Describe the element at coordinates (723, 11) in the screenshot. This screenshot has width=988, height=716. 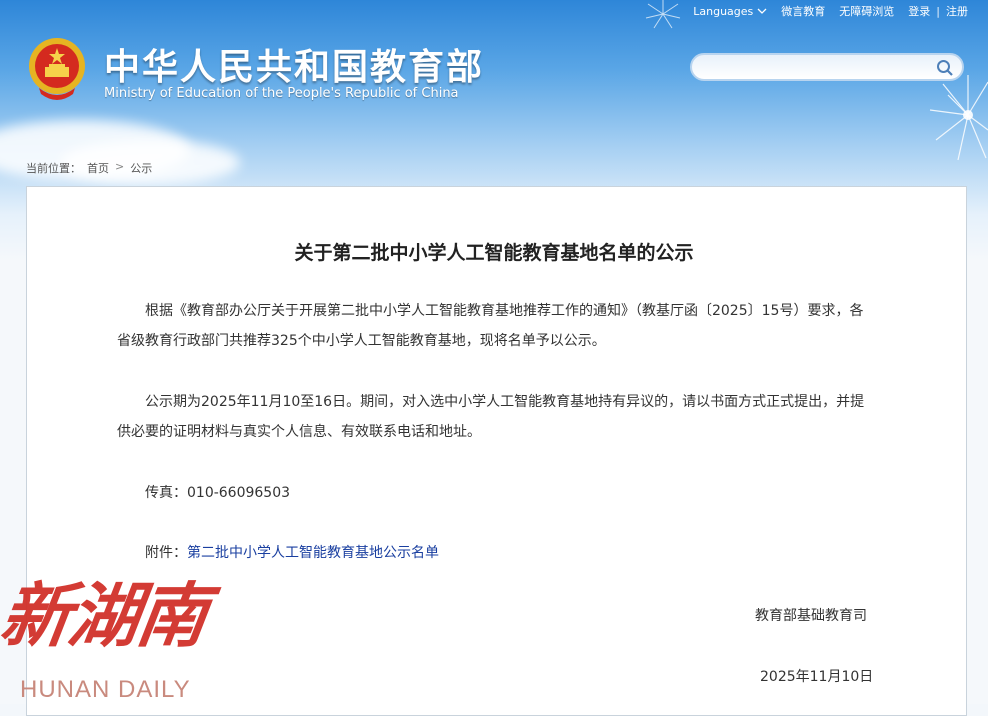
I see `languages-label: Languages` at that location.